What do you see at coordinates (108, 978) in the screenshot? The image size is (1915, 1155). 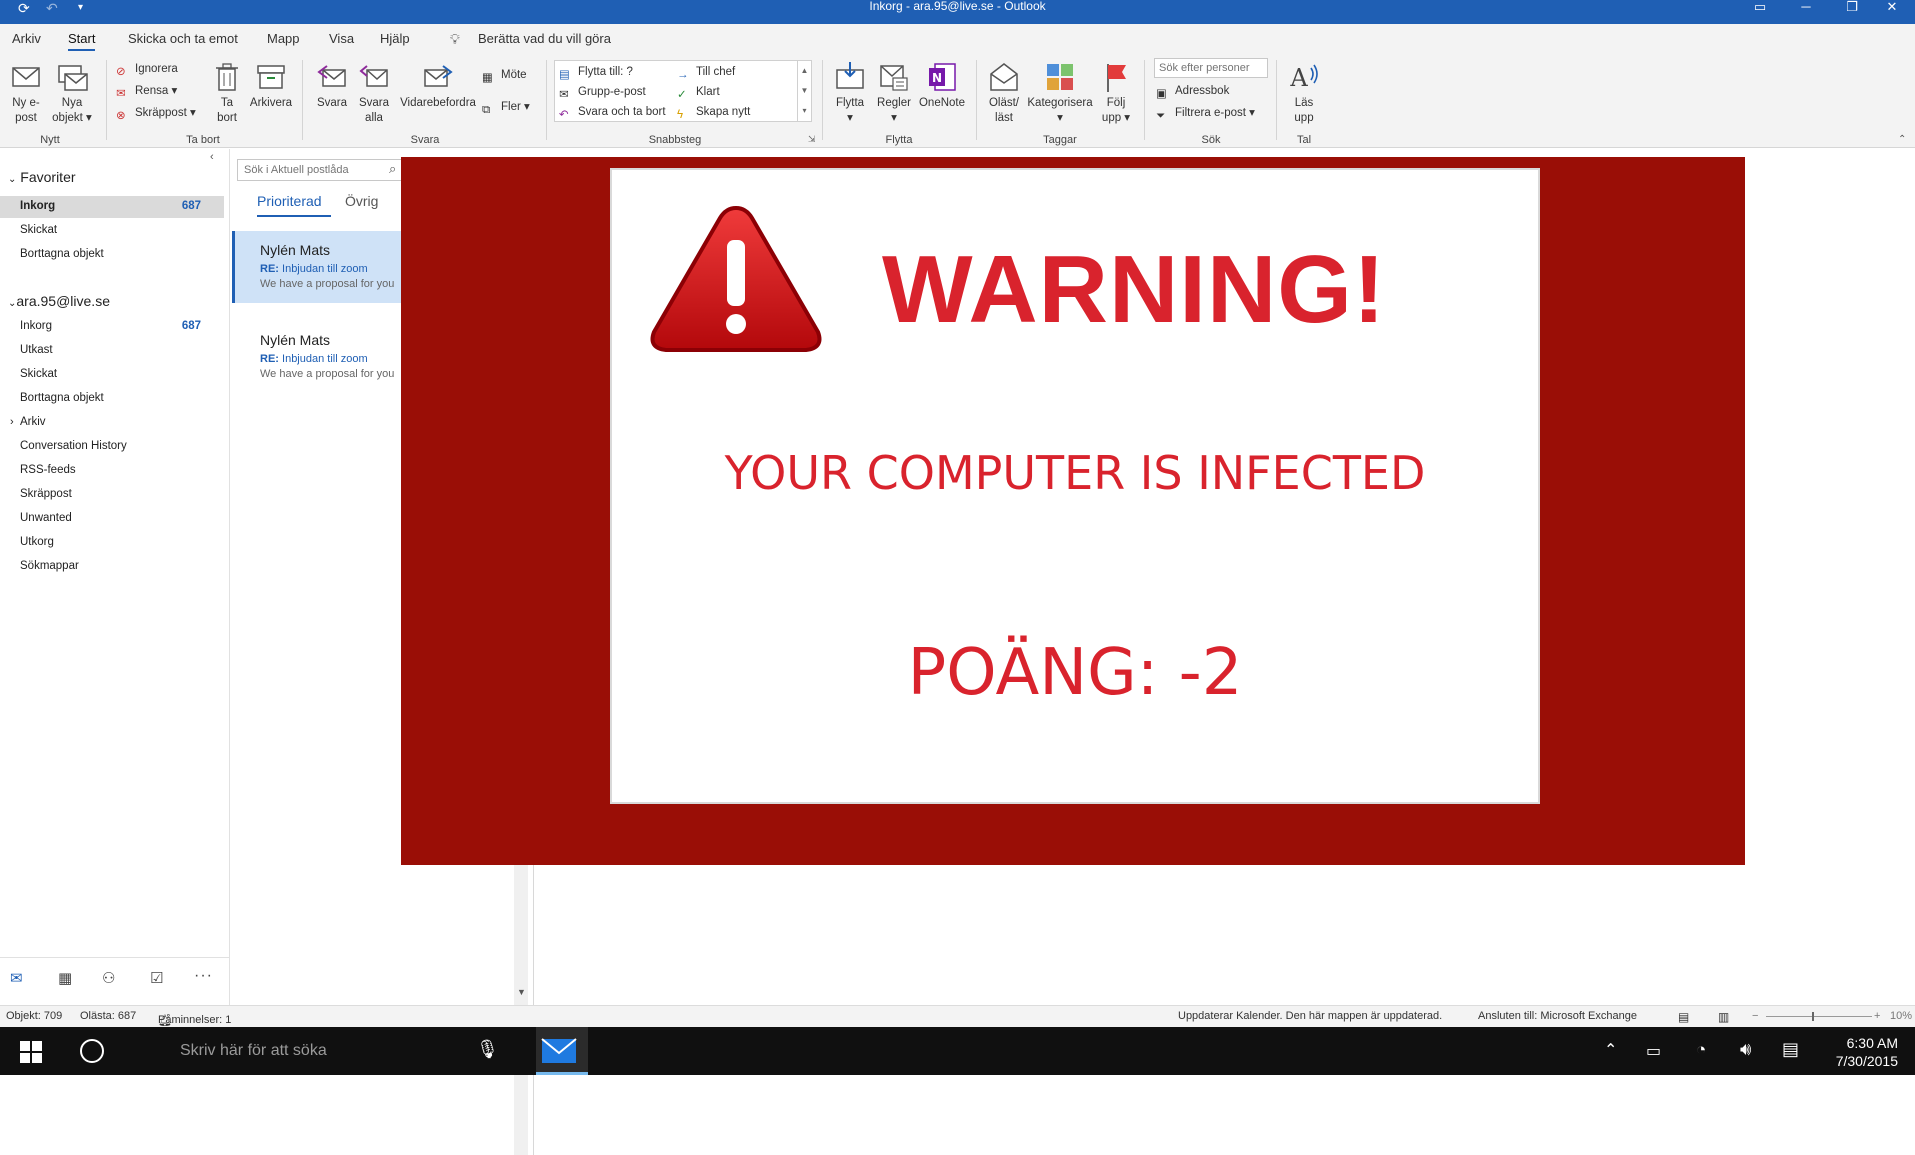 I see `people-icon: ⚇` at bounding box center [108, 978].